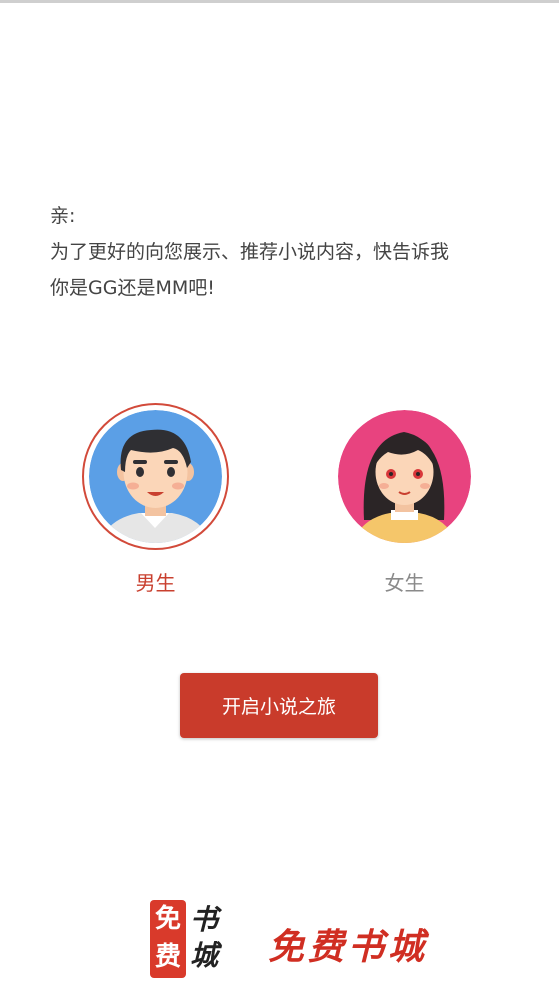 The width and height of the screenshot is (559, 997). I want to click on logo-char-2: 费, so click(167, 957).